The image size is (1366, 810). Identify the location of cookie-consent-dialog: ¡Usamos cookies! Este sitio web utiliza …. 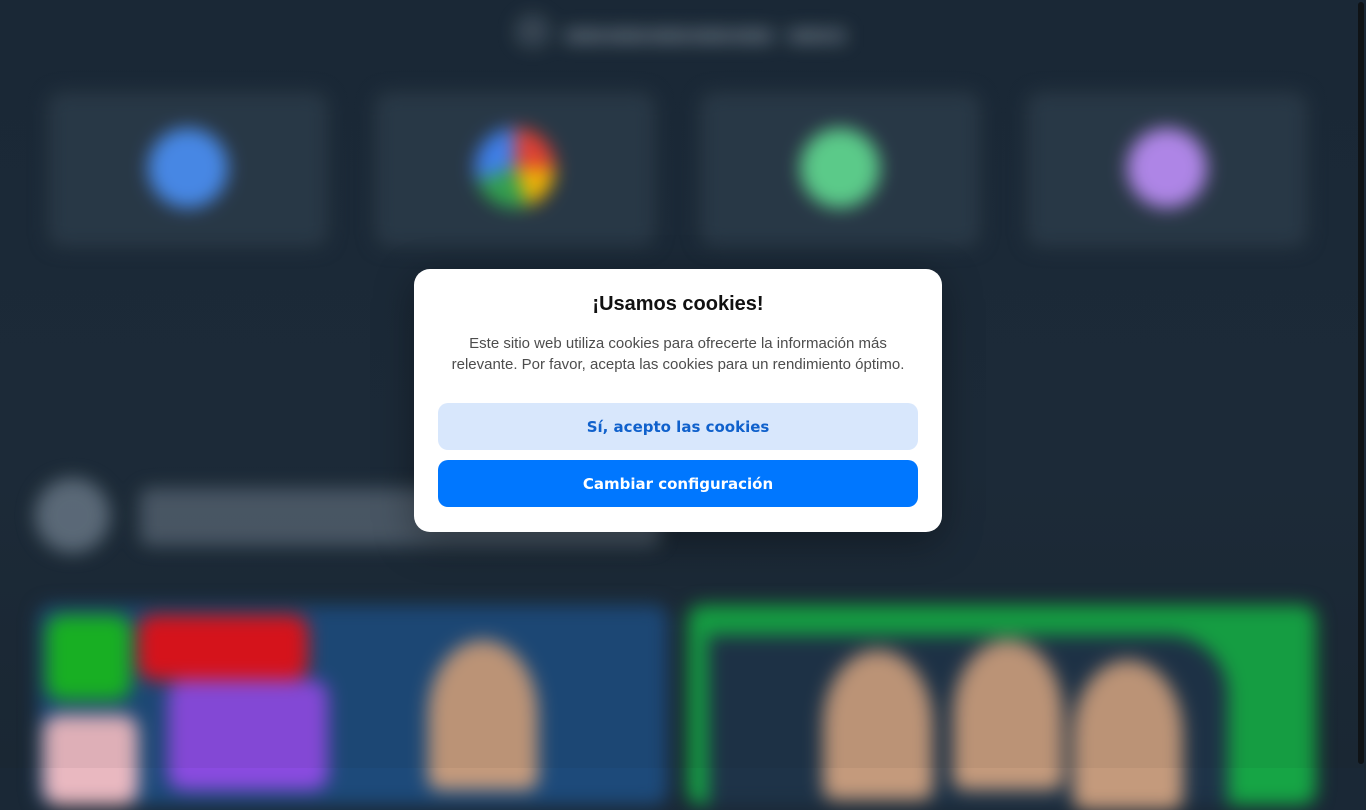
(678, 400).